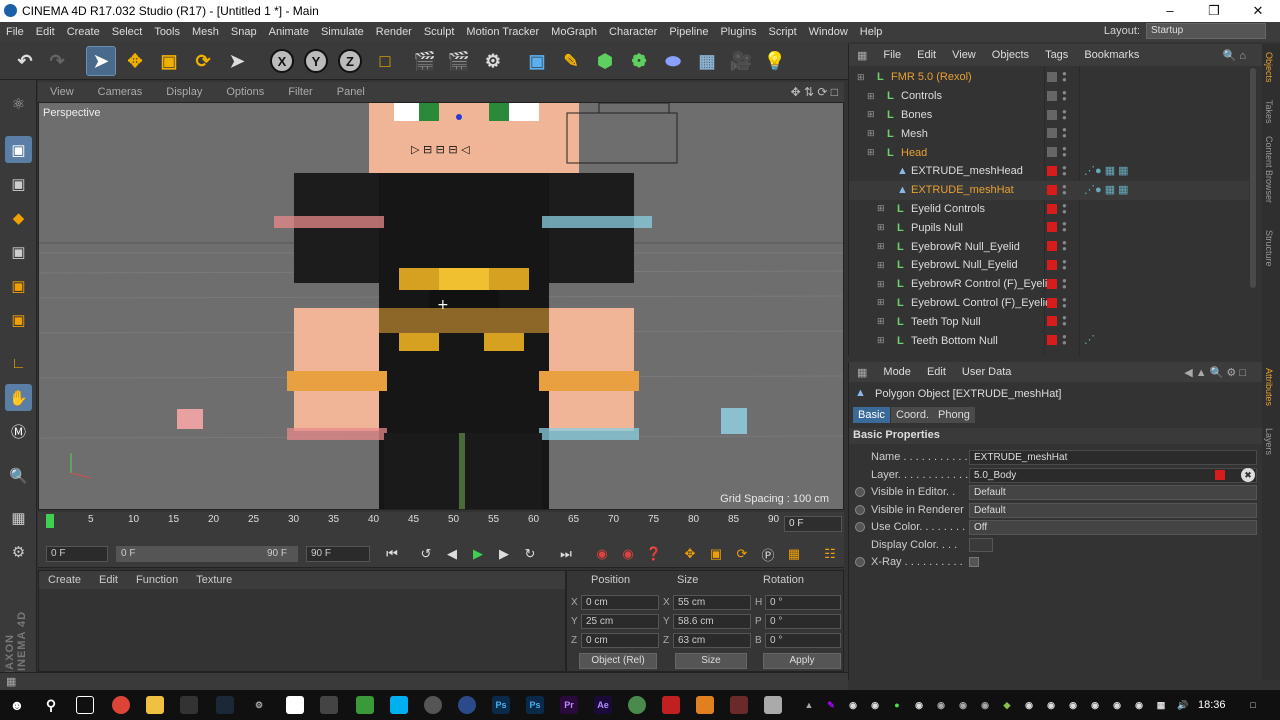 This screenshot has width=1280, height=720. What do you see at coordinates (17, 705) in the screenshot?
I see `start-icon: ☻` at bounding box center [17, 705].